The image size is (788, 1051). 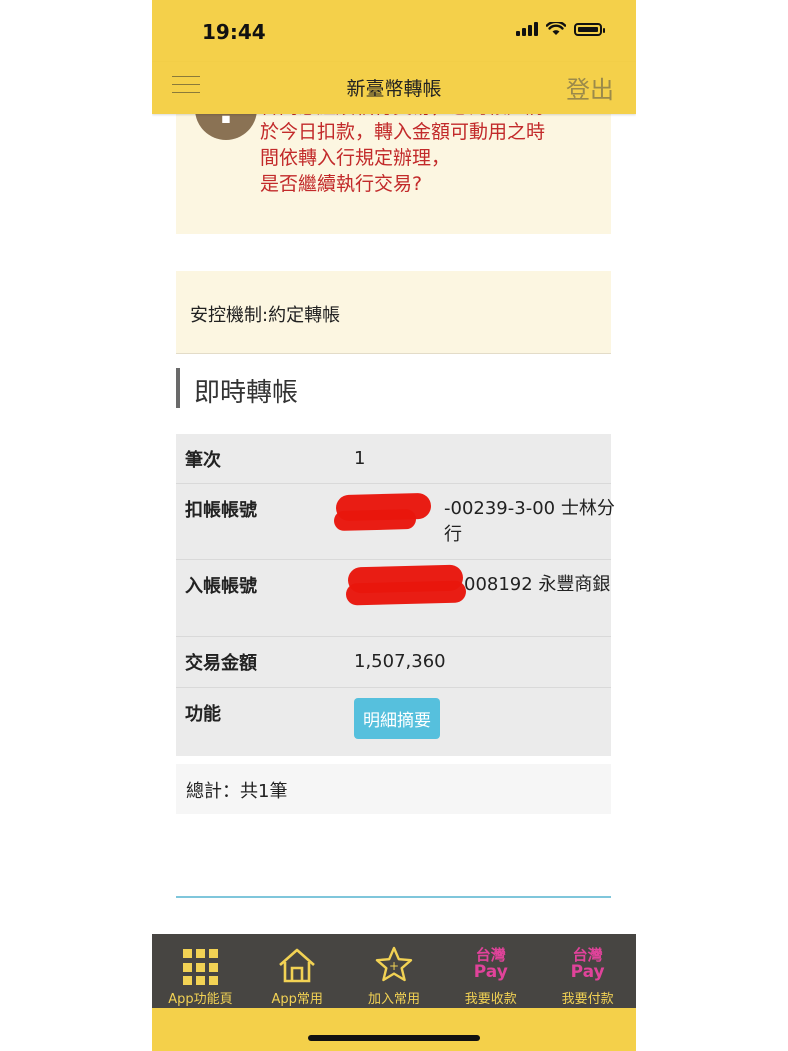 What do you see at coordinates (341, 184) in the screenshot?
I see `warning-line-4: 是否繼續執行交易?` at bounding box center [341, 184].